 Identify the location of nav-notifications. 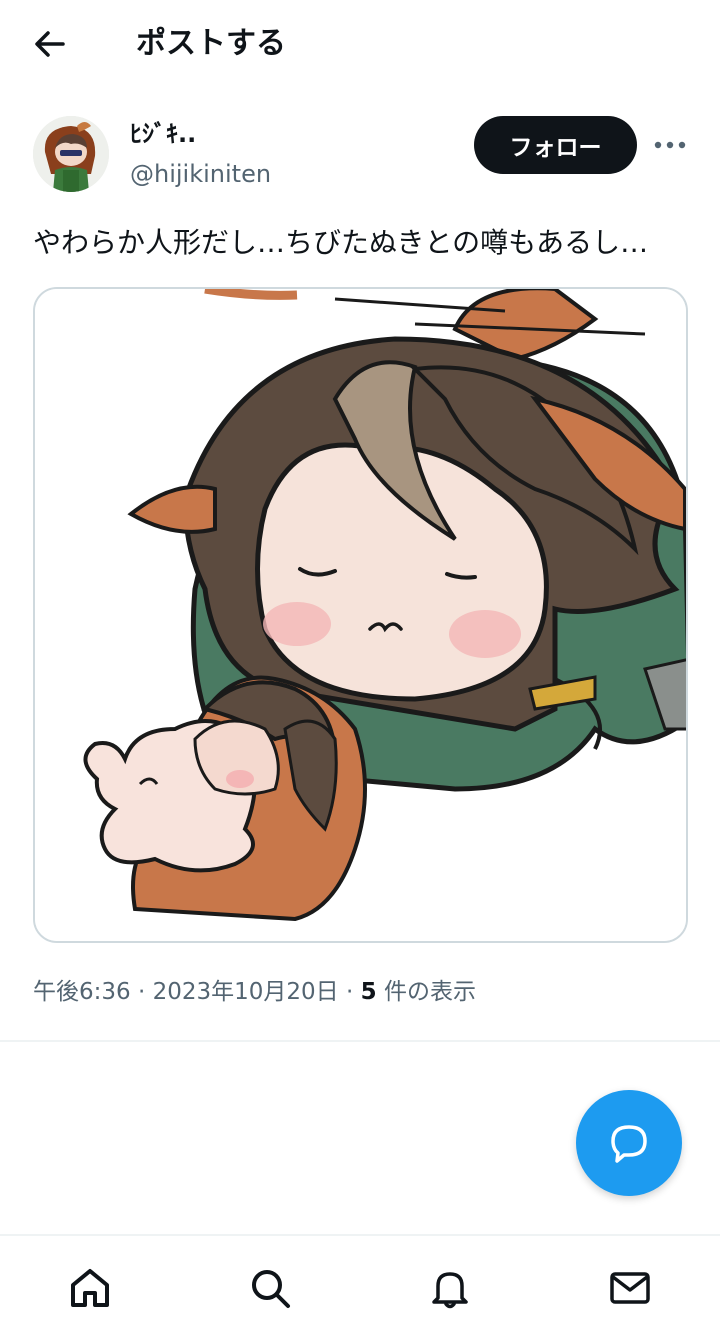
(450, 1288).